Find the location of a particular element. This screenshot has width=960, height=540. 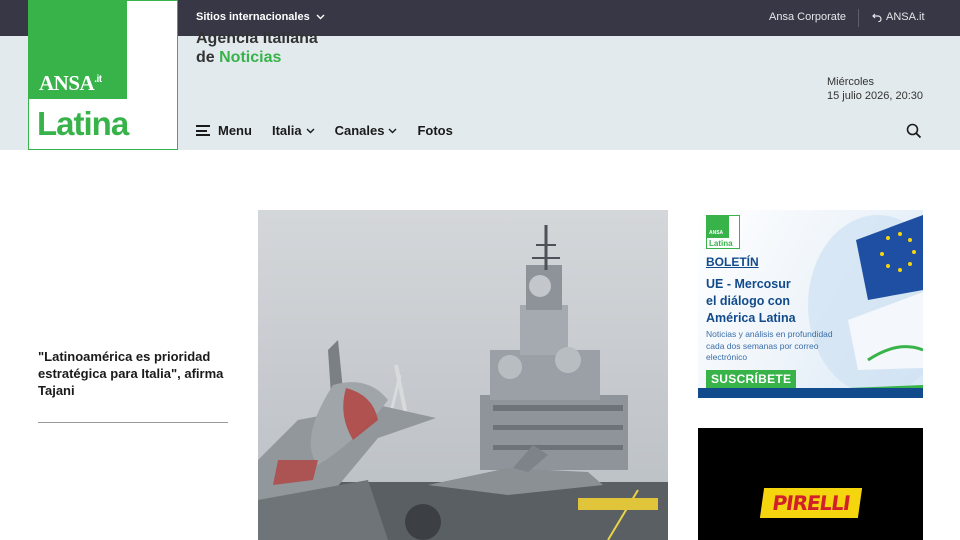

ansa-corporate-link: Ansa Corporate is located at coordinates (807, 17).